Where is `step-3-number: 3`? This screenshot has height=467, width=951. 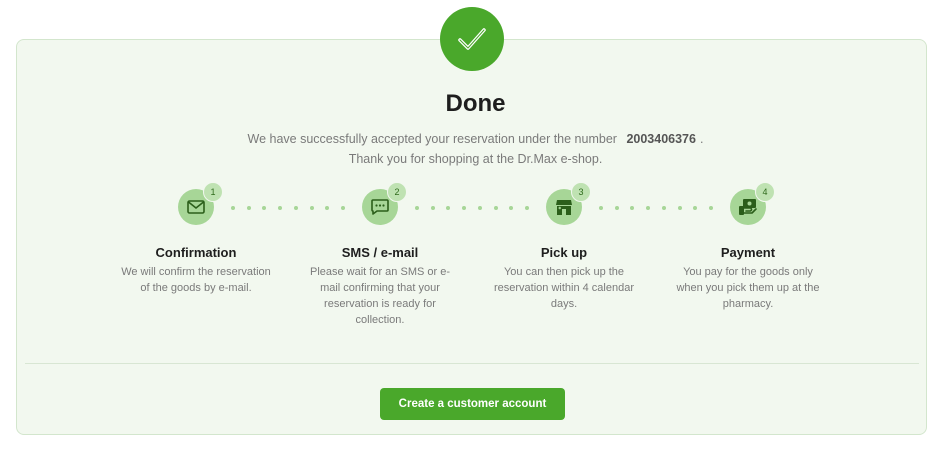
step-3-number: 3 is located at coordinates (581, 192).